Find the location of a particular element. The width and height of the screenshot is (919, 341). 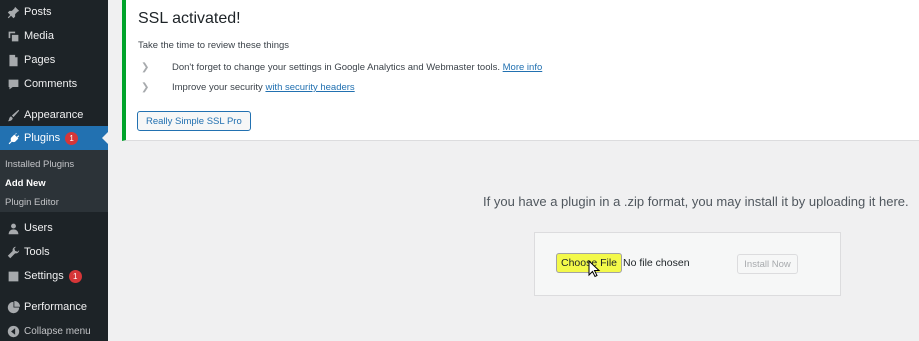

sidebar-item-appearance: Appearance is located at coordinates (54, 115).